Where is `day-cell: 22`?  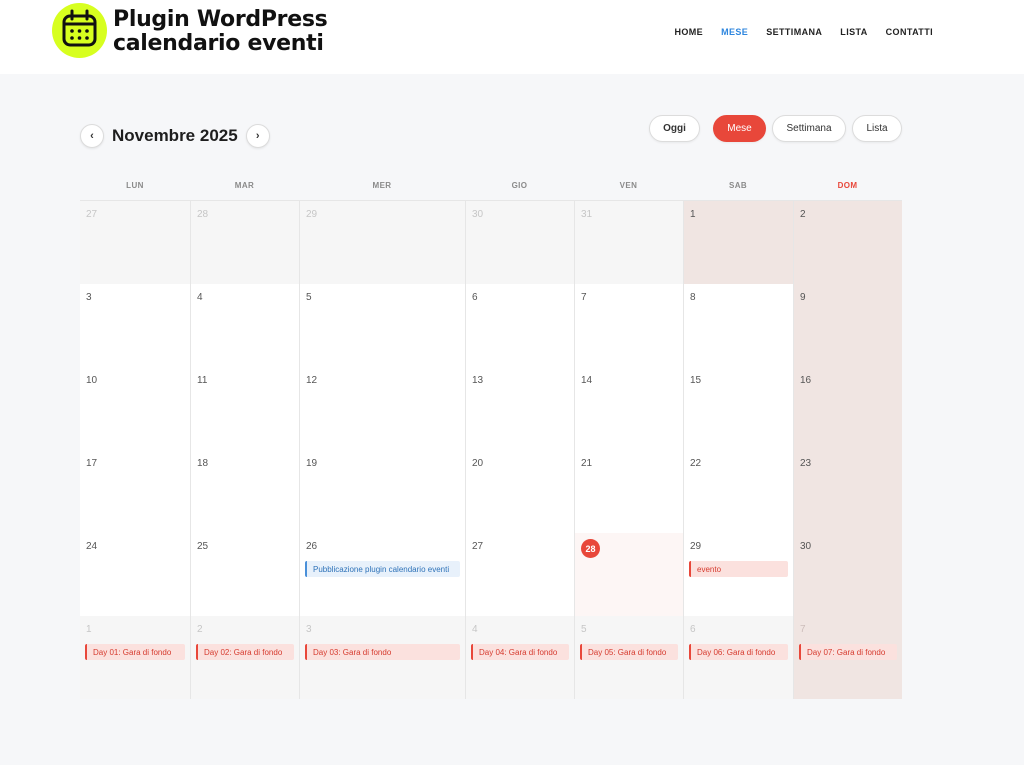 day-cell: 22 is located at coordinates (738, 491).